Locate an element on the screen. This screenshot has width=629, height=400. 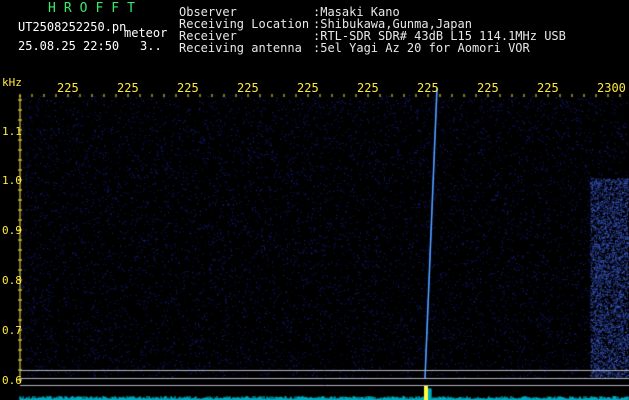
program-title: HROFFT is located at coordinates (95, 8).